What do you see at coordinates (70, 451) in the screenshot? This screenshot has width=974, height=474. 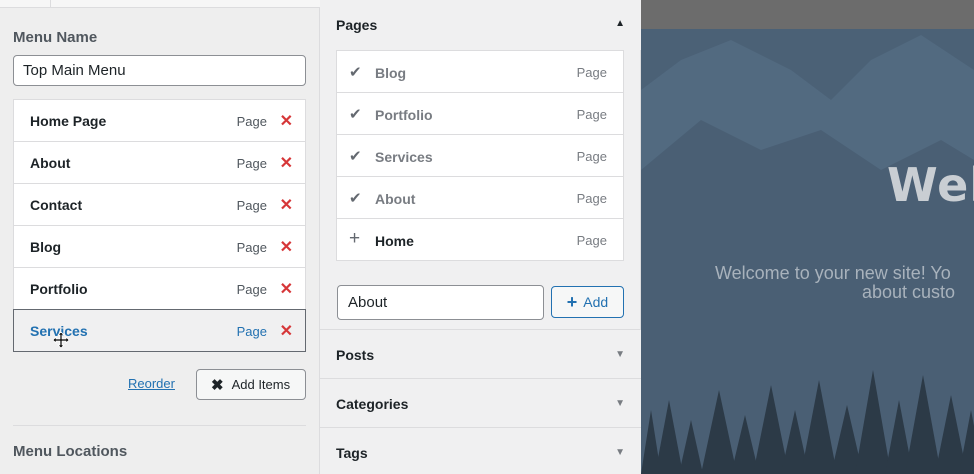 I see `menu-locations-label: Menu Locations` at bounding box center [70, 451].